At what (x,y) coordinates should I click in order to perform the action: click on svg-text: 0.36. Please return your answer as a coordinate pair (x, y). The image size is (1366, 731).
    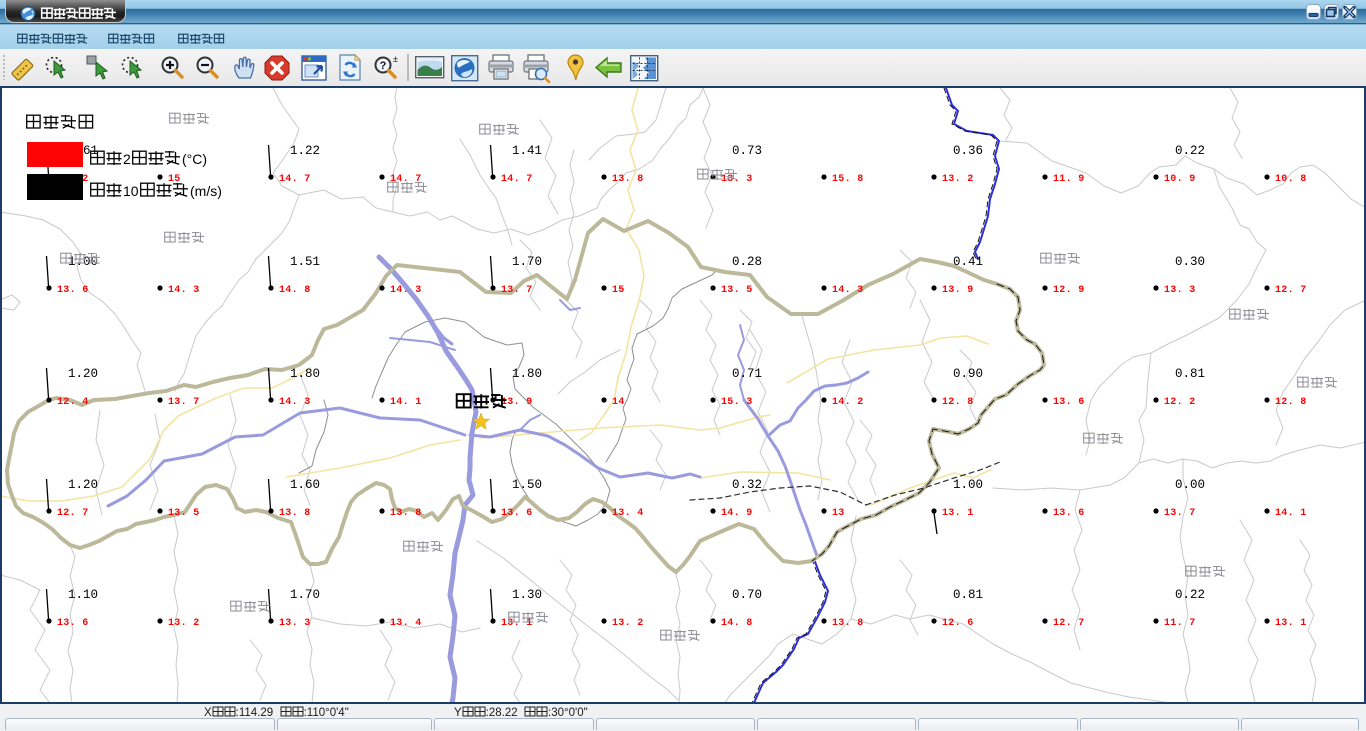
    Looking at the image, I should click on (968, 151).